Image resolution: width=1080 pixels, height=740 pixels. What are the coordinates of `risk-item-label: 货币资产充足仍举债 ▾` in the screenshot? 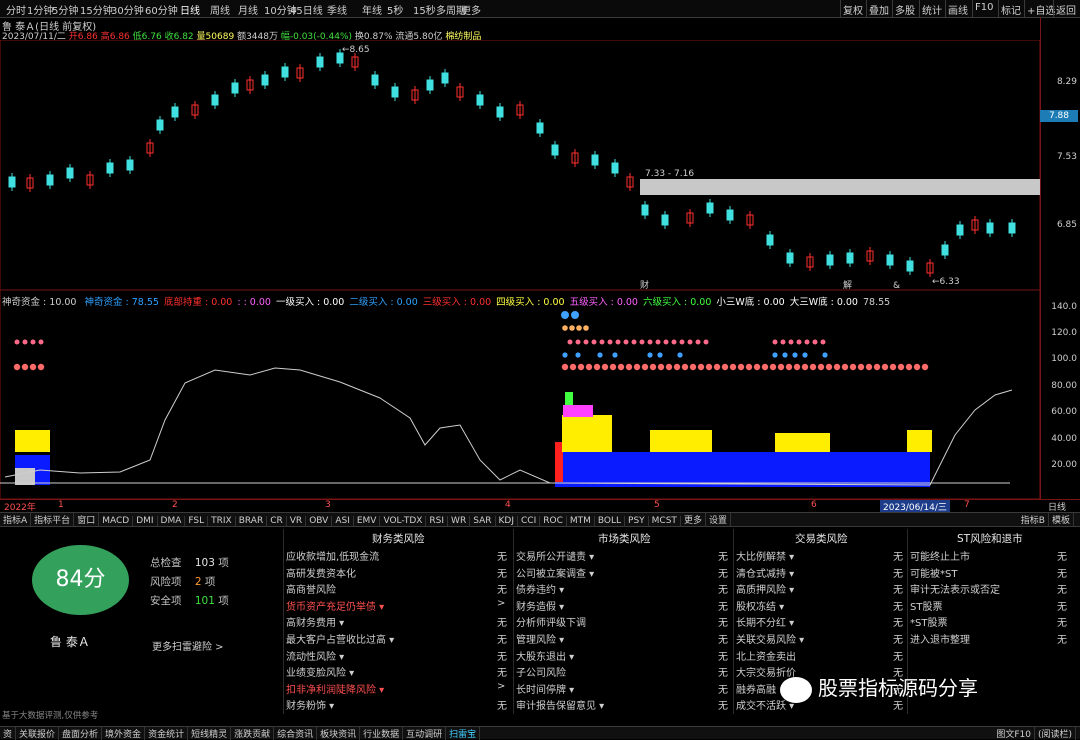 It's located at (335, 605).